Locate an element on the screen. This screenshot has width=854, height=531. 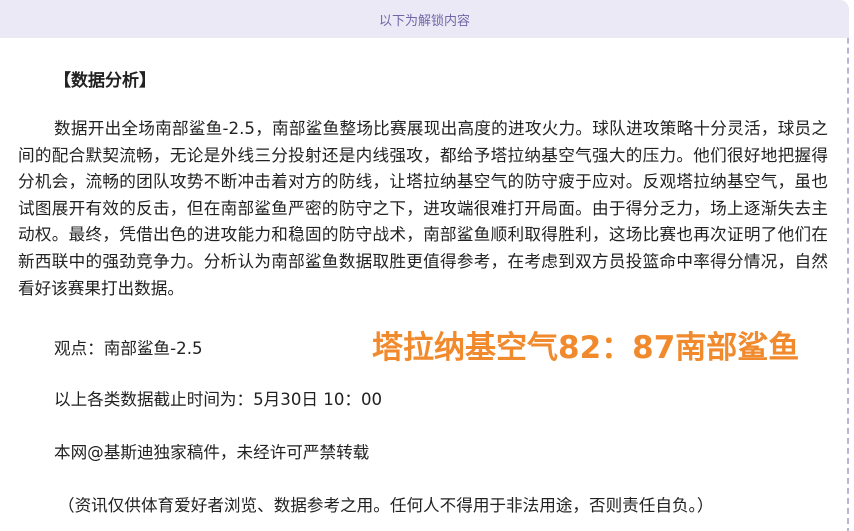
section-heading: 【数据分析】 is located at coordinates (105, 81).